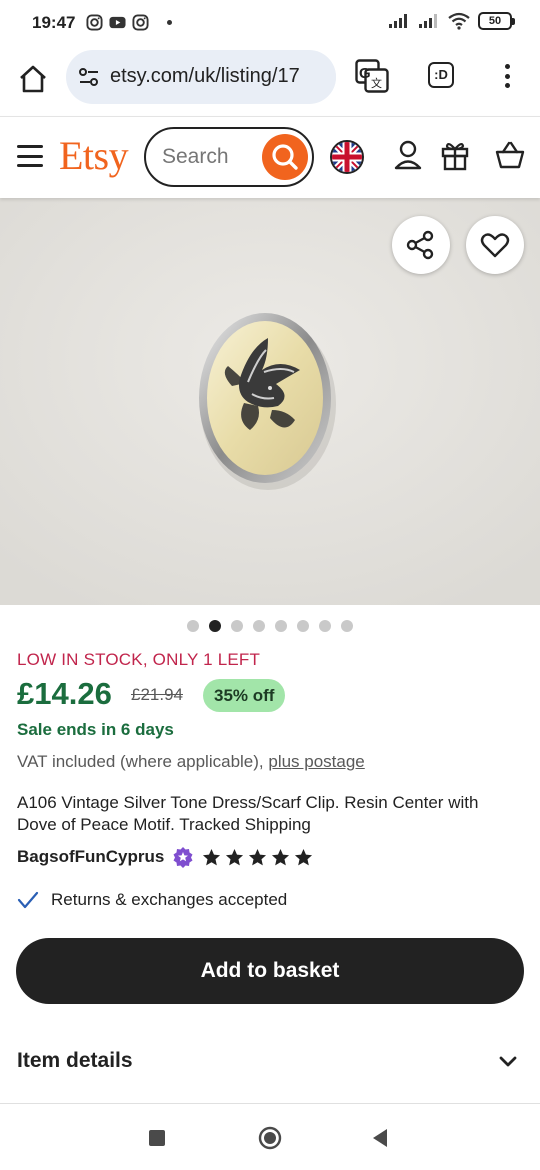 Image resolution: width=540 pixels, height=1170 pixels. Describe the element at coordinates (143, 761) in the screenshot. I see `vat-text: VAT included (where applicable),` at that location.